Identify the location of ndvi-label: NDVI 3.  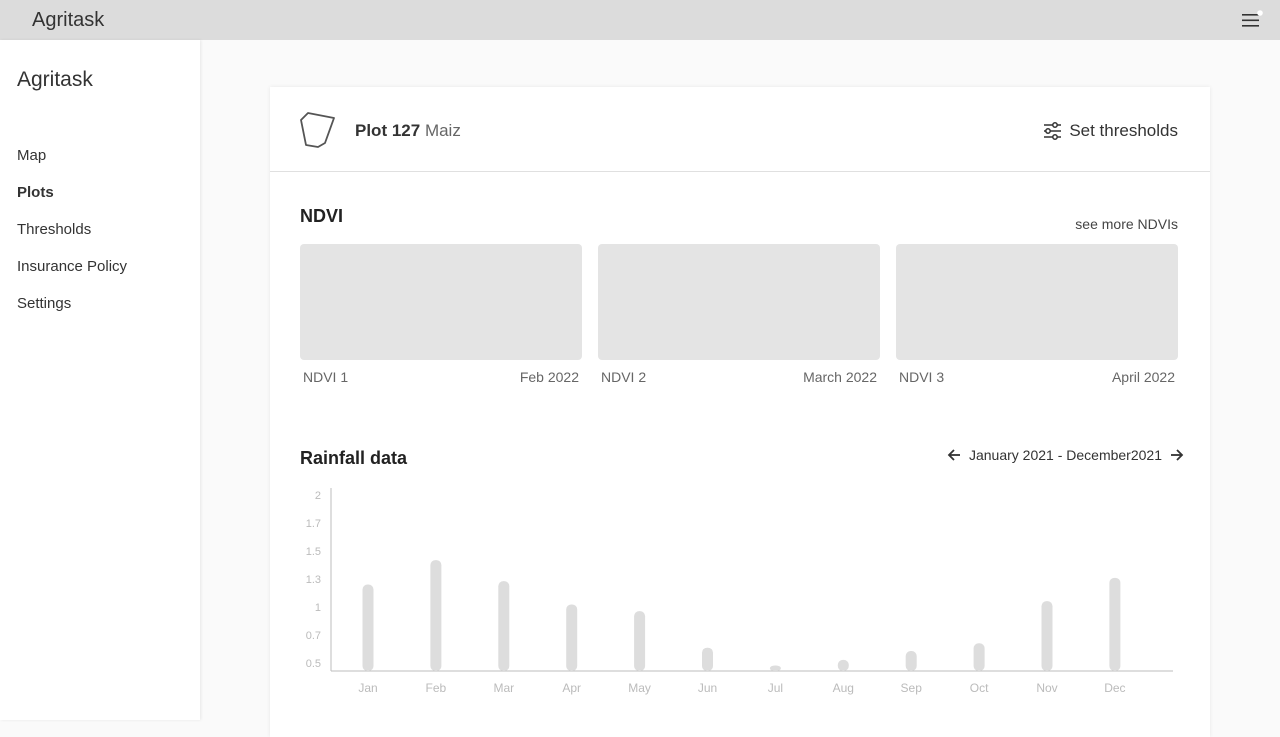
(922, 377).